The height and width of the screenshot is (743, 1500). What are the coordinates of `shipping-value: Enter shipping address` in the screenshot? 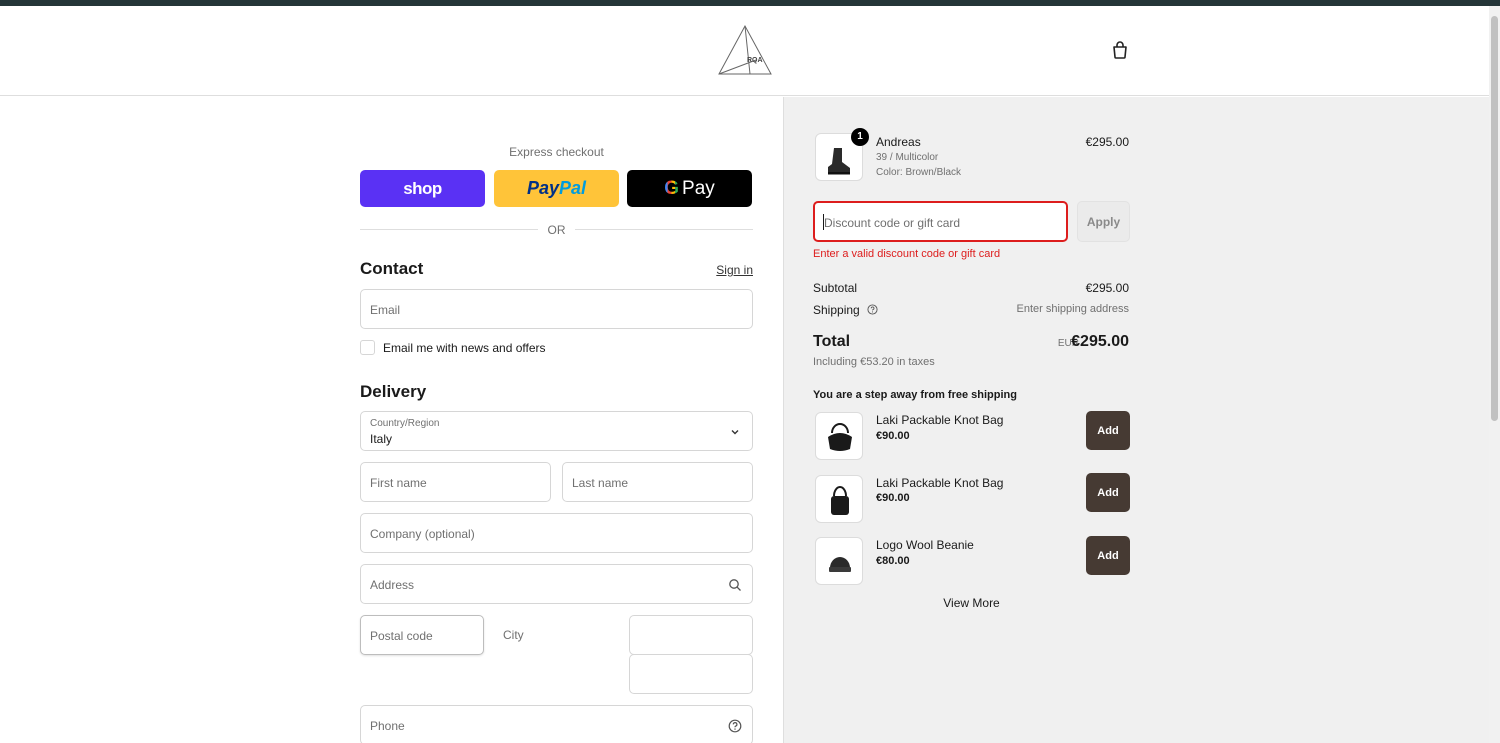 It's located at (1072, 309).